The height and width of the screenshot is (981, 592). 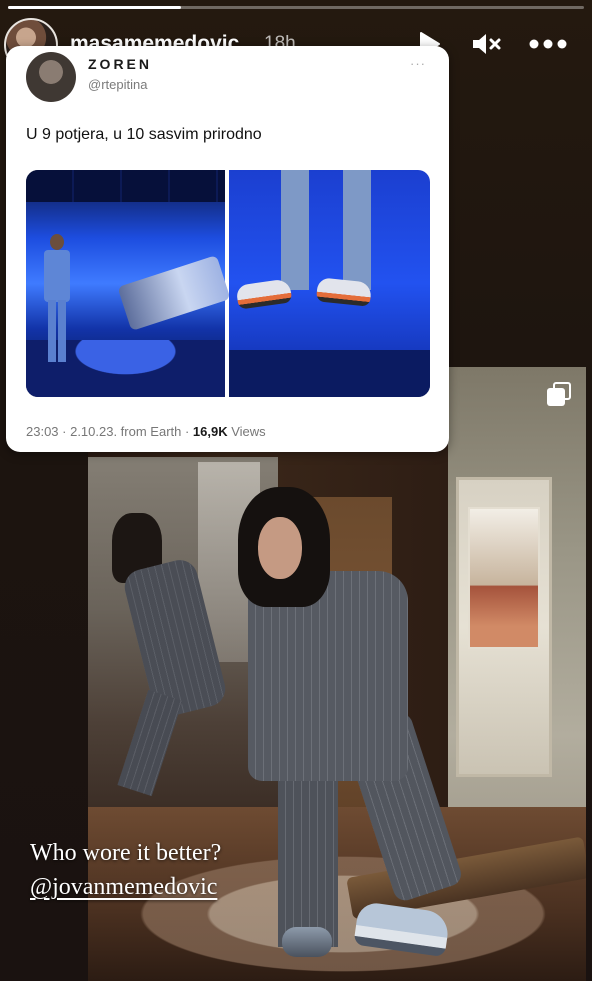 I want to click on host-figure, so click(x=57, y=301).